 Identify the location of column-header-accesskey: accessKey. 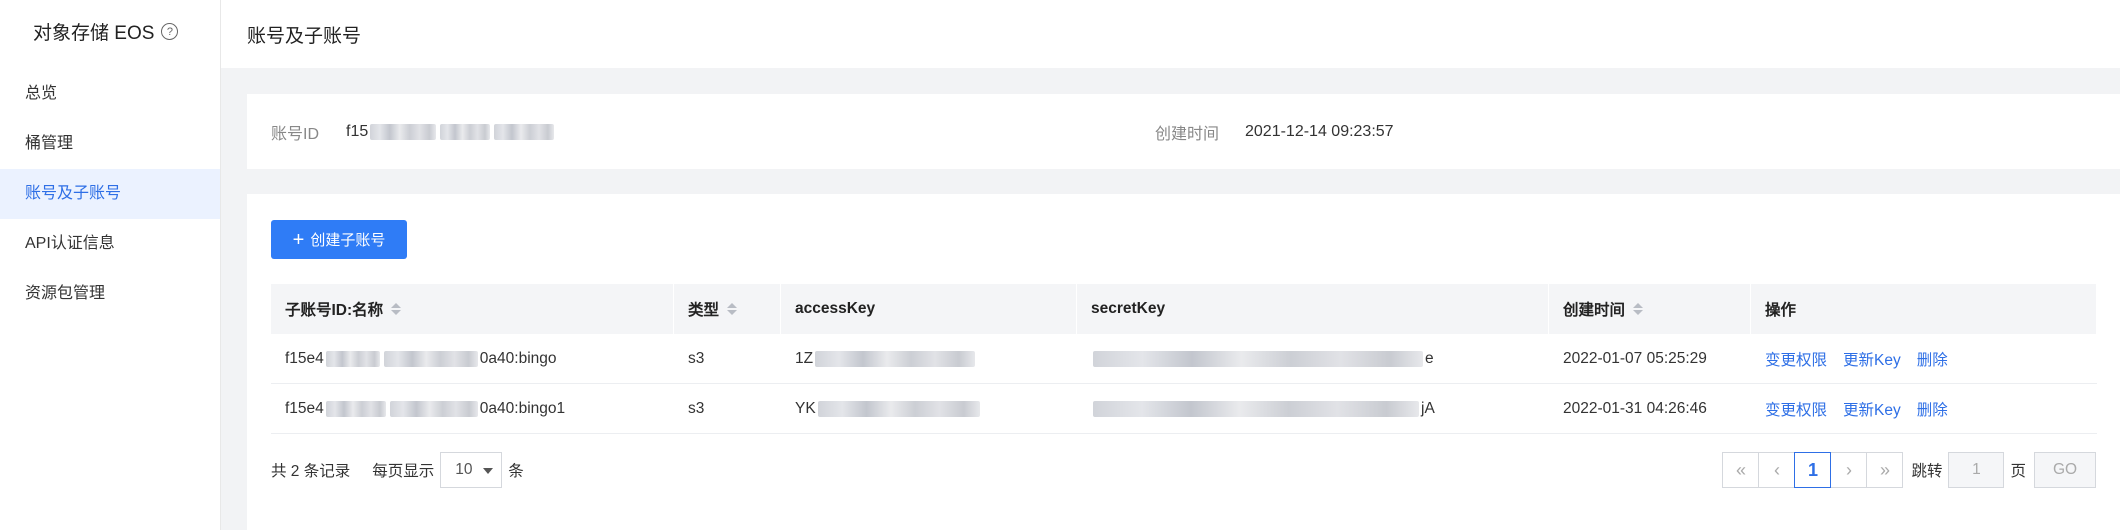
(929, 309).